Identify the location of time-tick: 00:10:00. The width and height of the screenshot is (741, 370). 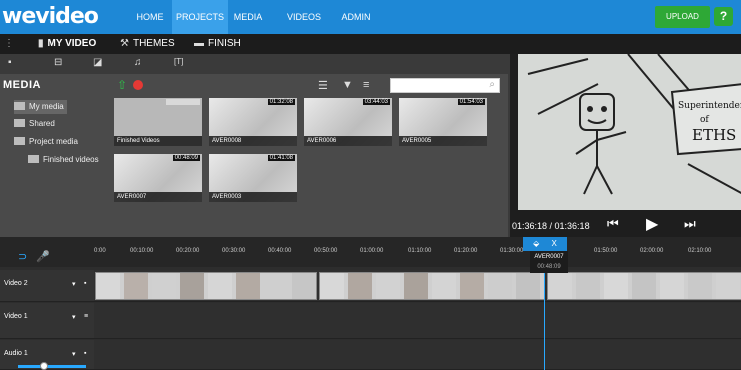
(142, 251).